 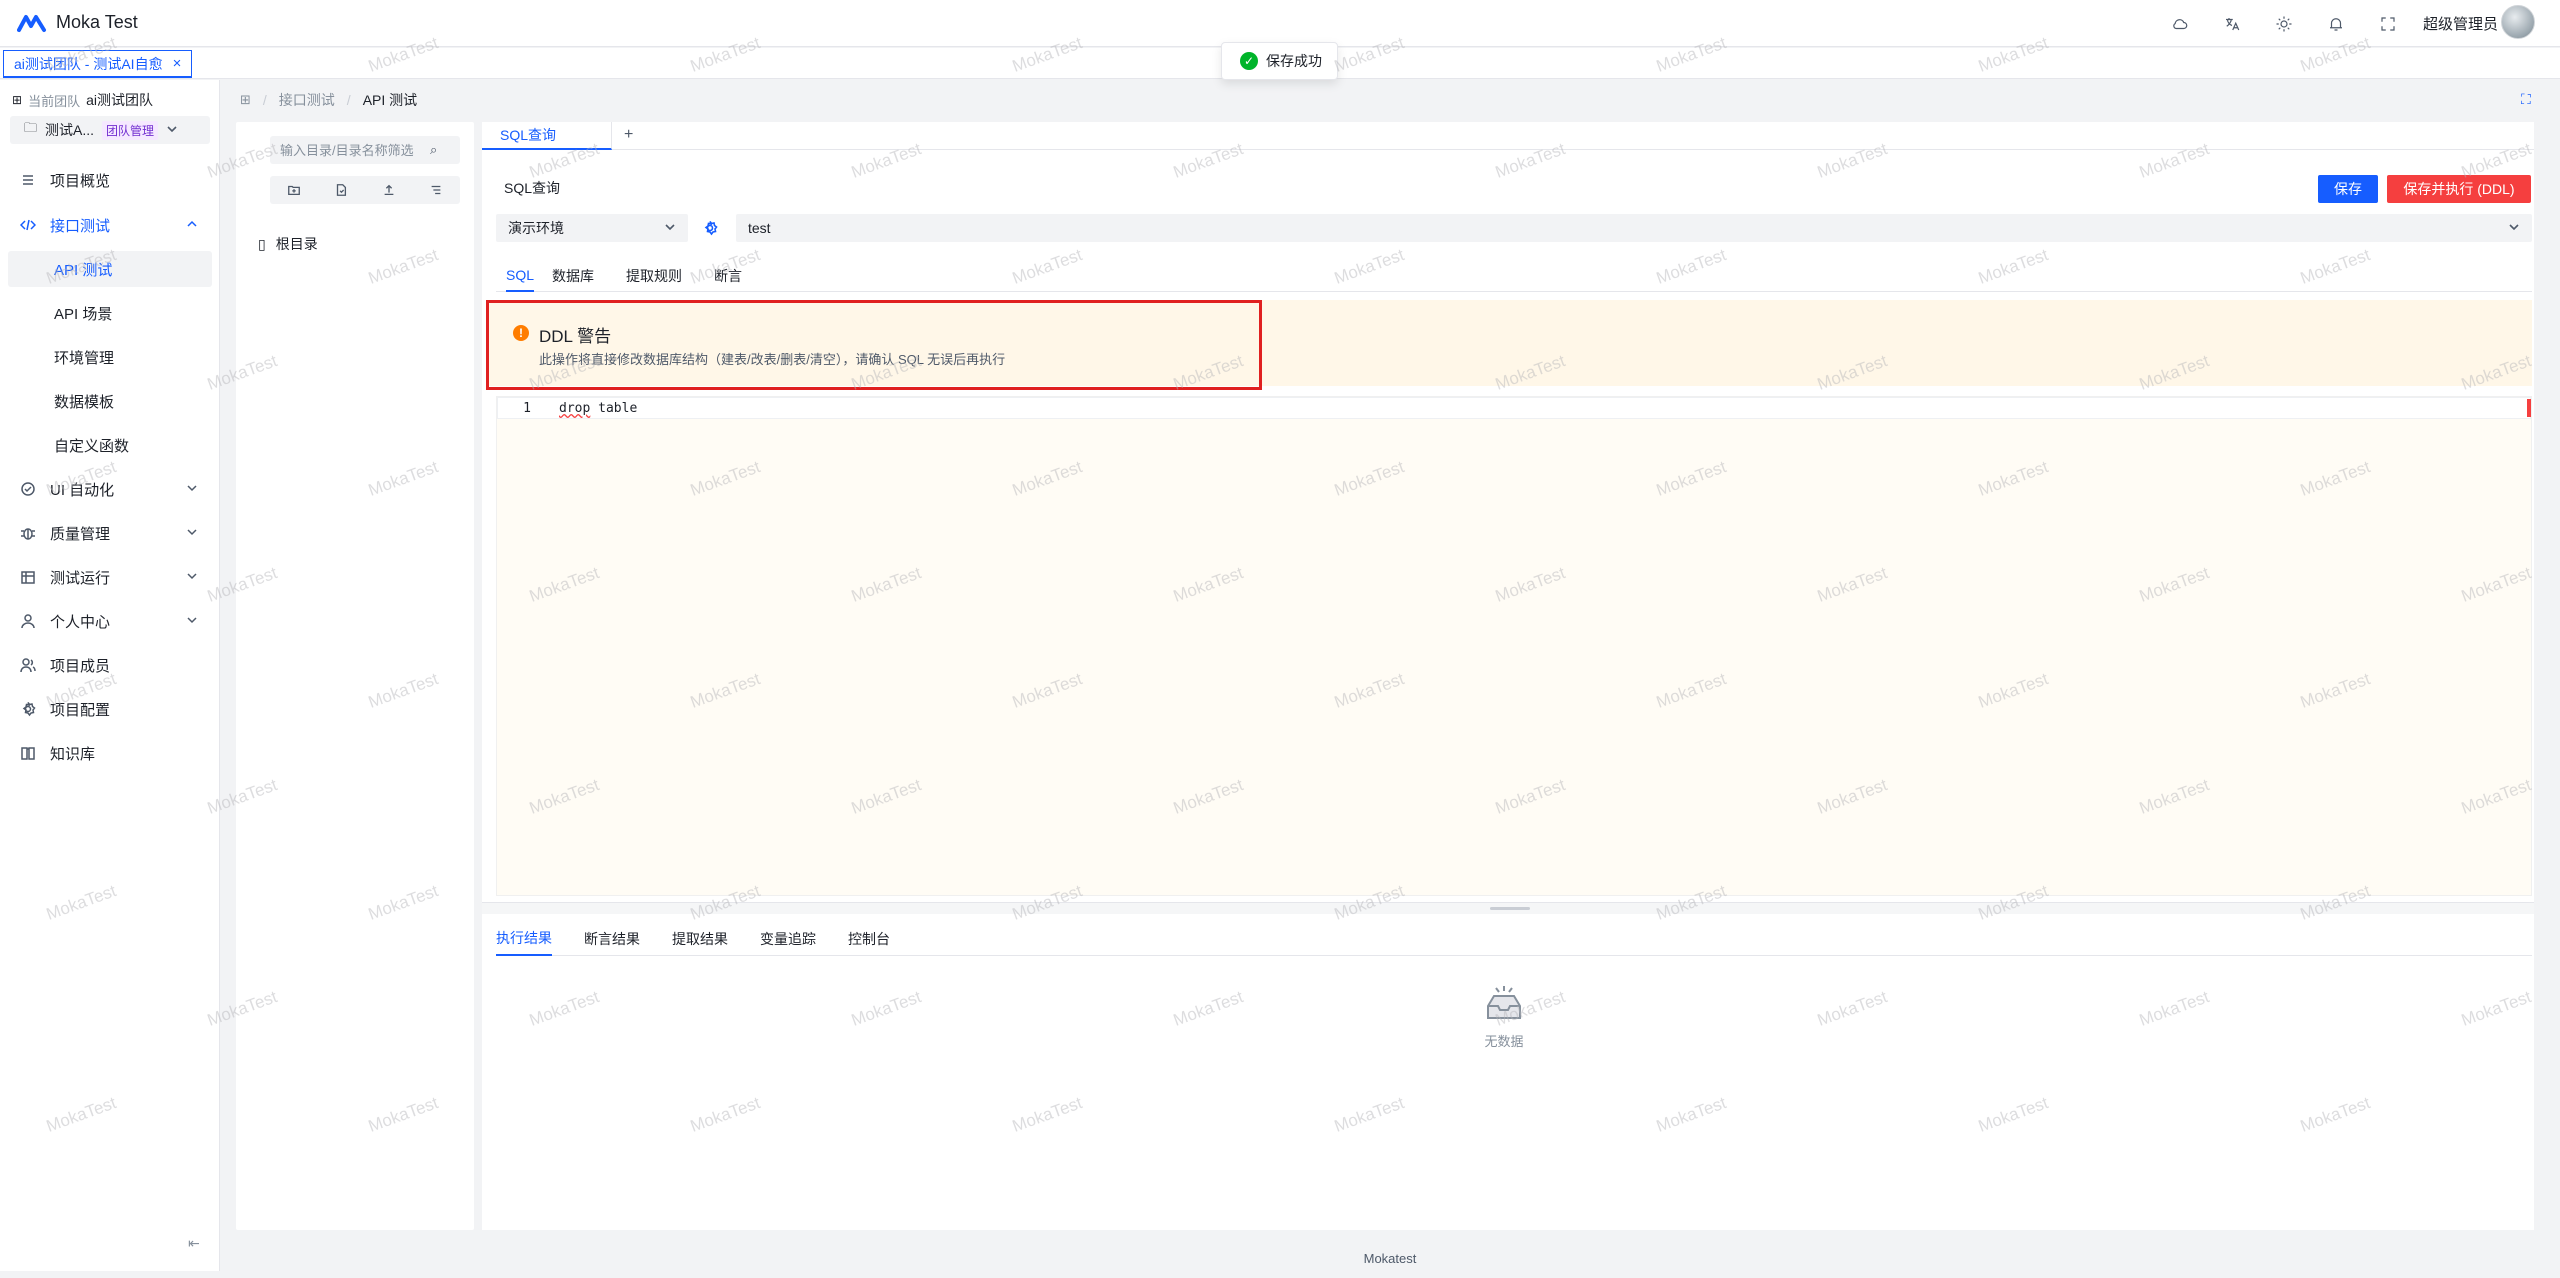 I want to click on tab-exec-result: 执行结果, so click(x=524, y=939).